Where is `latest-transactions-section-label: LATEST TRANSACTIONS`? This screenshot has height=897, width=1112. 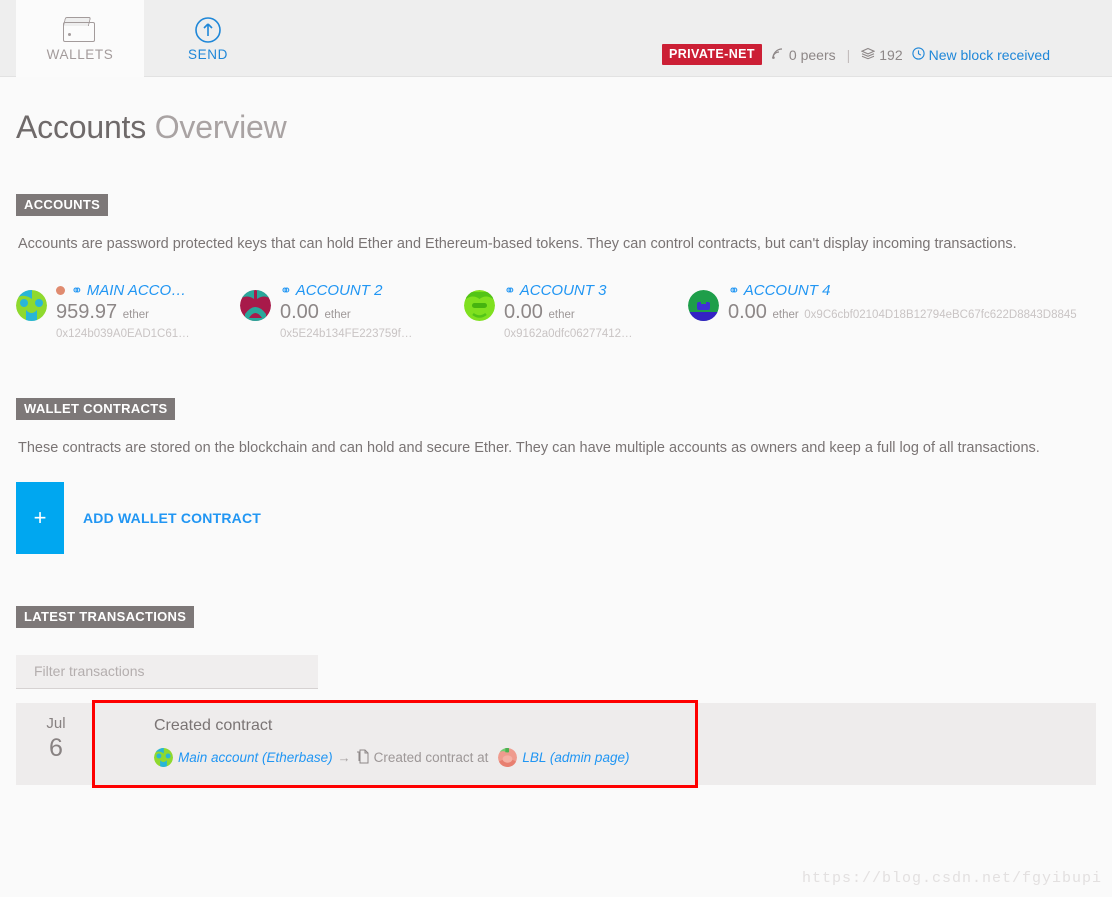
latest-transactions-section-label: LATEST TRANSACTIONS is located at coordinates (105, 617).